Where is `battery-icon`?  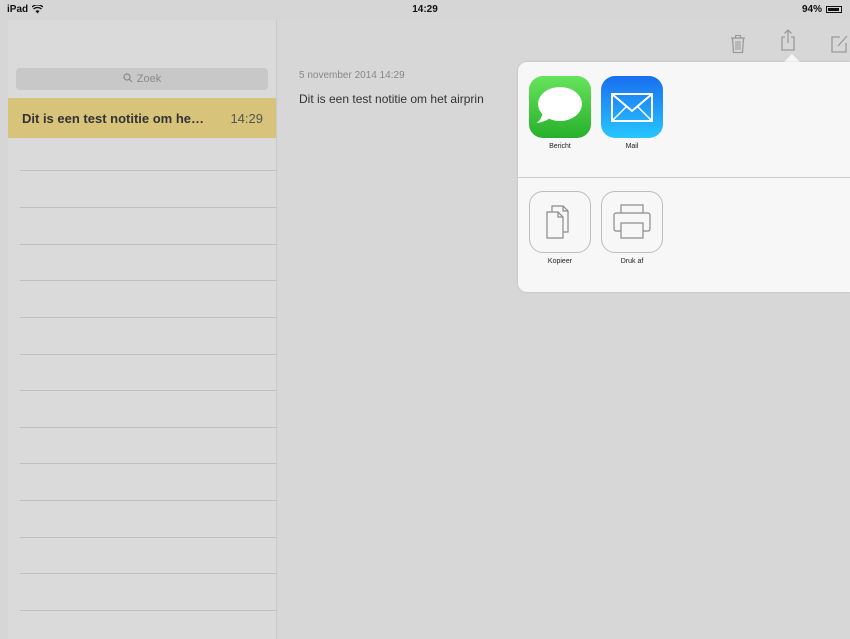 battery-icon is located at coordinates (834, 9).